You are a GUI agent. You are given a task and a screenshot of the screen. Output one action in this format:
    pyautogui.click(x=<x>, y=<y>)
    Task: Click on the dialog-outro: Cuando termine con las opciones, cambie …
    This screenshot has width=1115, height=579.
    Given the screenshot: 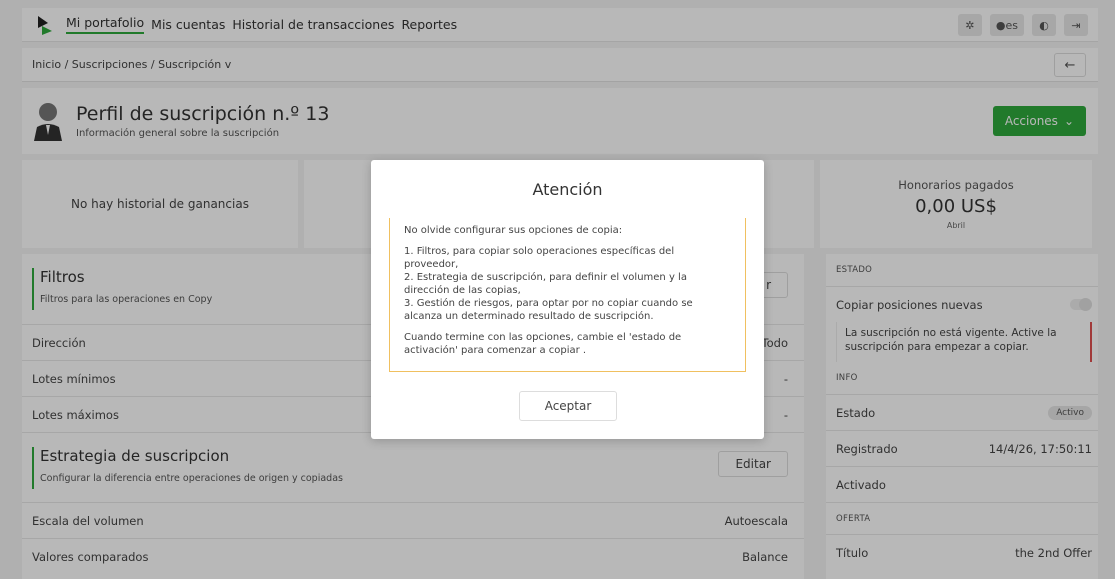 What is the action you would take?
    pyautogui.click(x=543, y=344)
    